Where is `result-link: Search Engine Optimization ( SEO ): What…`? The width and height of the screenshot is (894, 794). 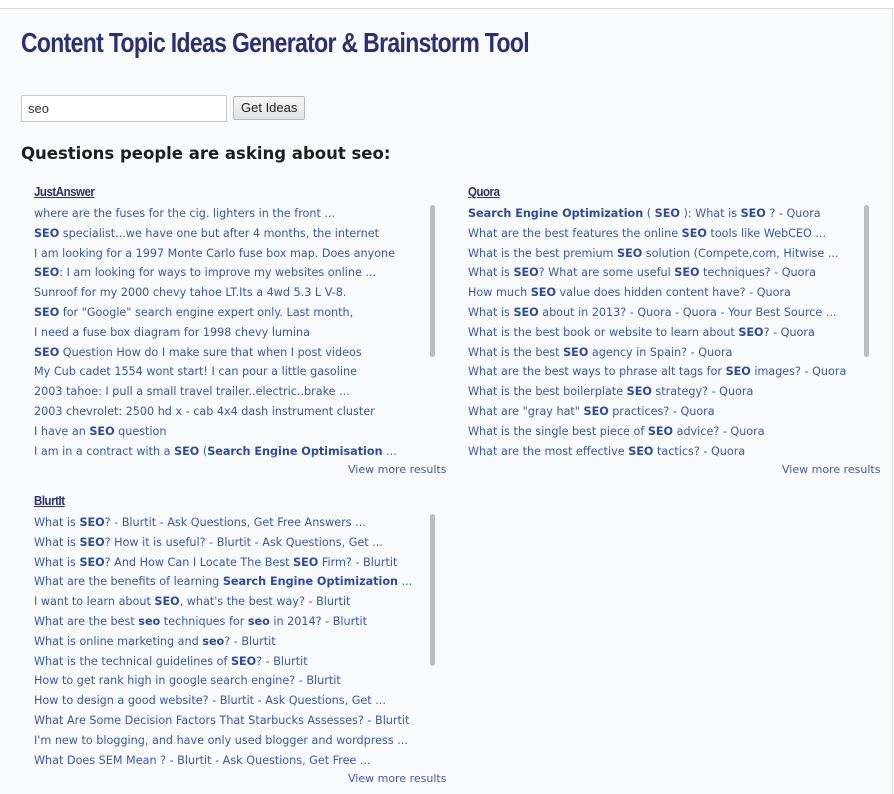 result-link: Search Engine Optimization ( SEO ): What… is located at coordinates (673, 214).